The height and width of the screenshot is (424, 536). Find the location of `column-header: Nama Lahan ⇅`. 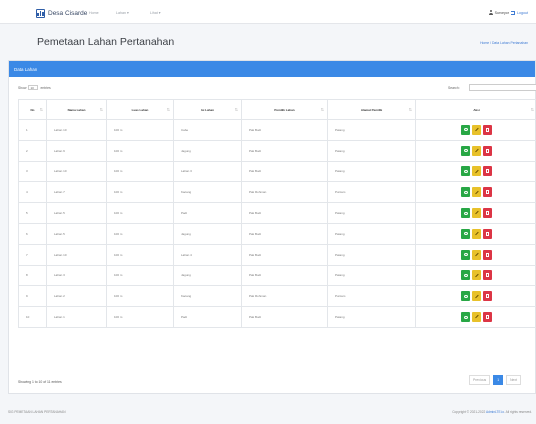

column-header: Nama Lahan ⇅ is located at coordinates (76, 109).